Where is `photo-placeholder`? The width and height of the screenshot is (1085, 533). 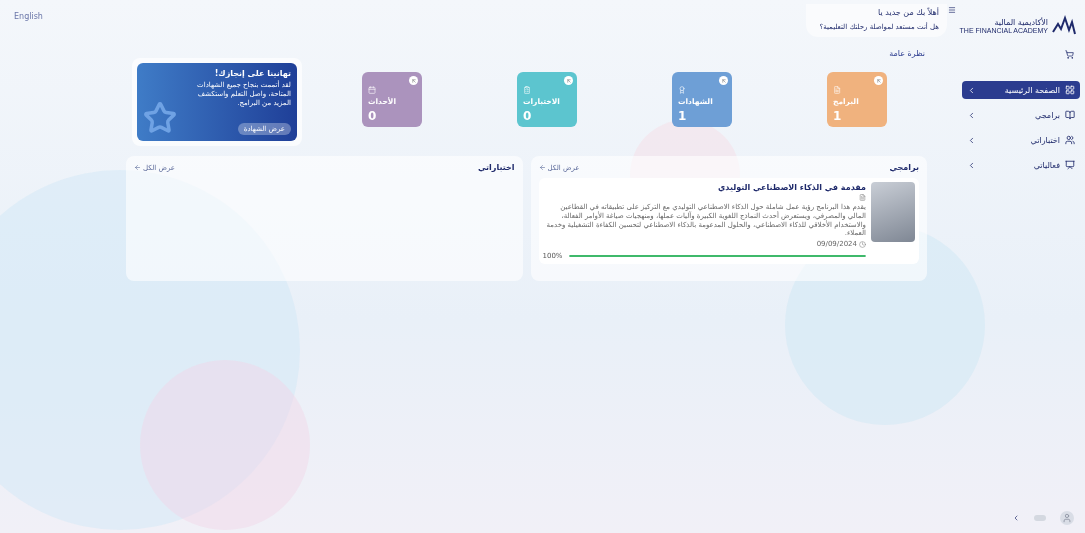 photo-placeholder is located at coordinates (893, 212).